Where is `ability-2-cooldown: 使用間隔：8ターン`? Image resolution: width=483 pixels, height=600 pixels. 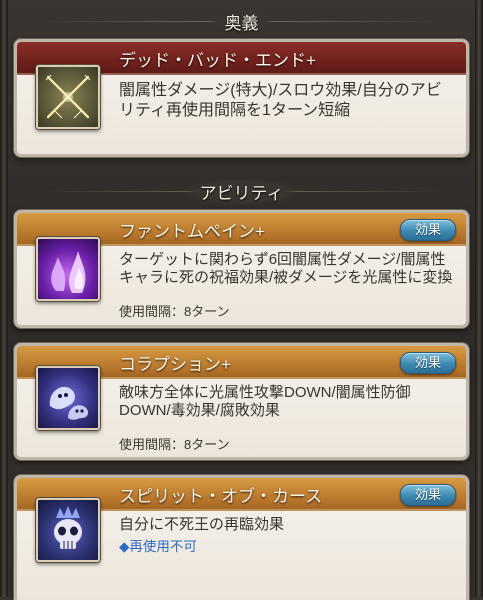
ability-2-cooldown: 使用間隔：8ターン is located at coordinates (174, 444).